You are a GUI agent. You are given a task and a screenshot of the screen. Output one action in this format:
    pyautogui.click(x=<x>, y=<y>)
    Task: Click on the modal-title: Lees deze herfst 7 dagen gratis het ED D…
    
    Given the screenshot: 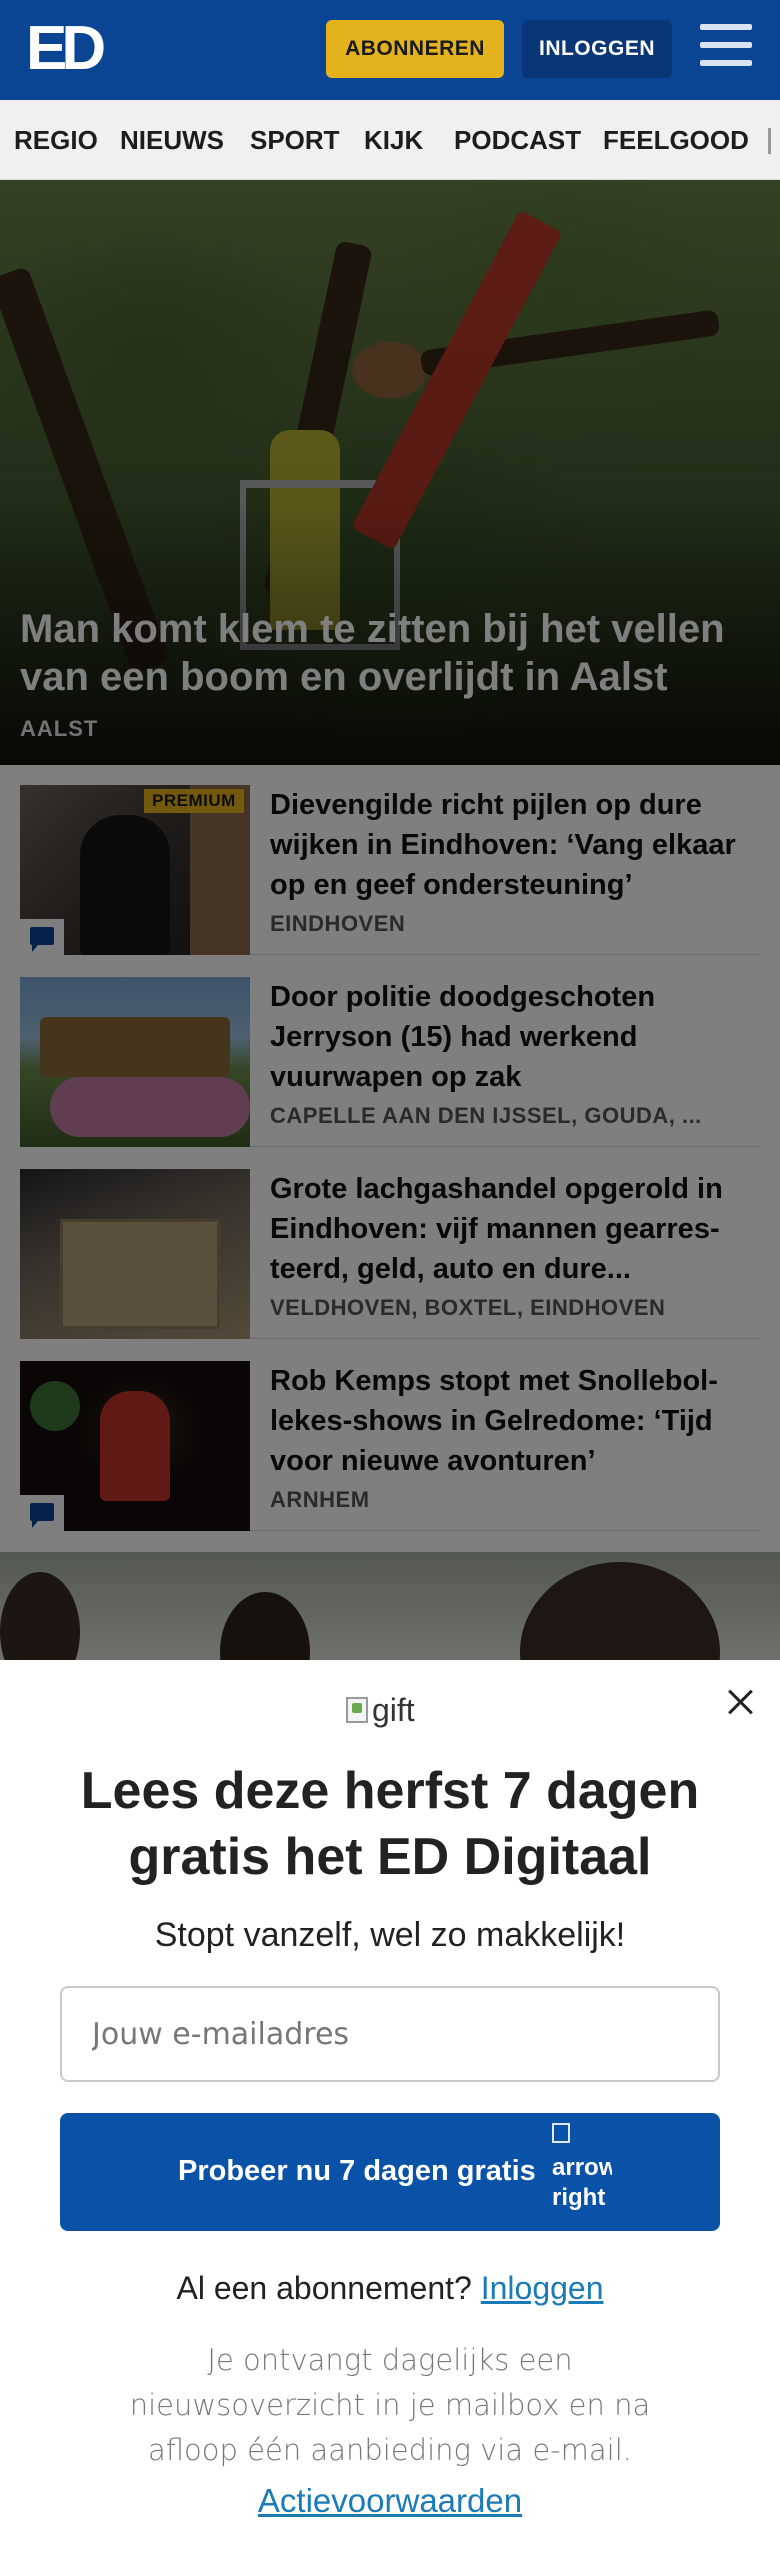 What is the action you would take?
    pyautogui.click(x=390, y=1824)
    